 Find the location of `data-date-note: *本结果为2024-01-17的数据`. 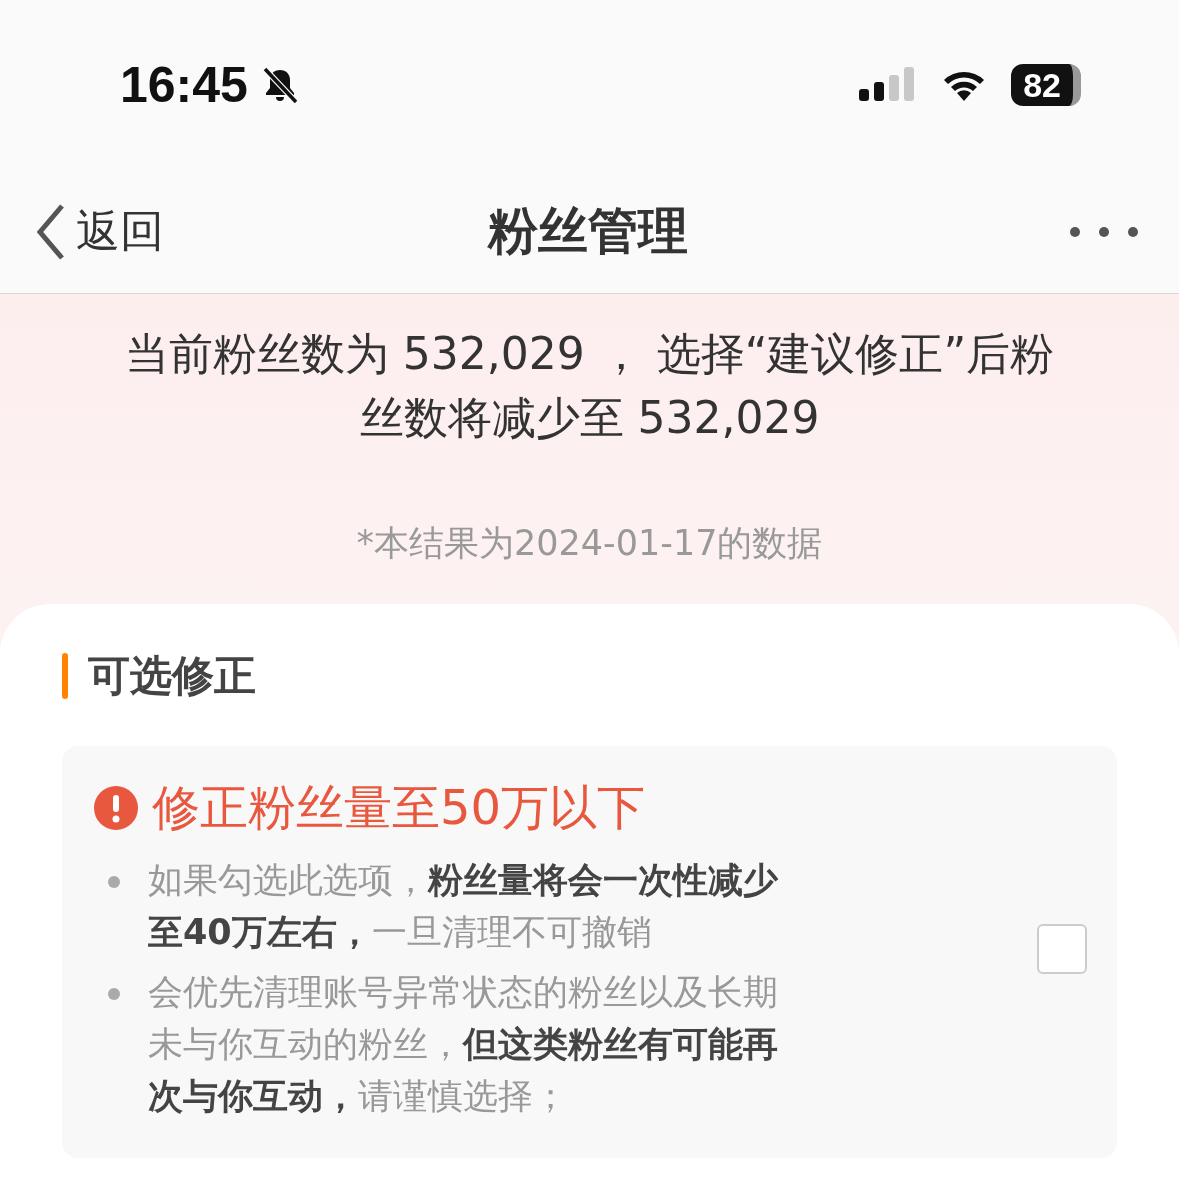

data-date-note: *本结果为2024-01-17的数据 is located at coordinates (589, 543).